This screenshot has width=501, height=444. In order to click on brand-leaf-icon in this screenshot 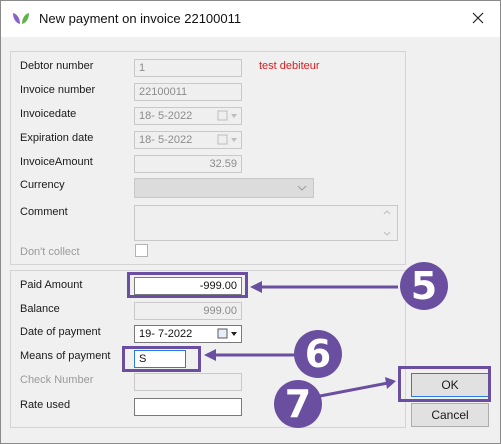, I will do `click(21, 18)`.